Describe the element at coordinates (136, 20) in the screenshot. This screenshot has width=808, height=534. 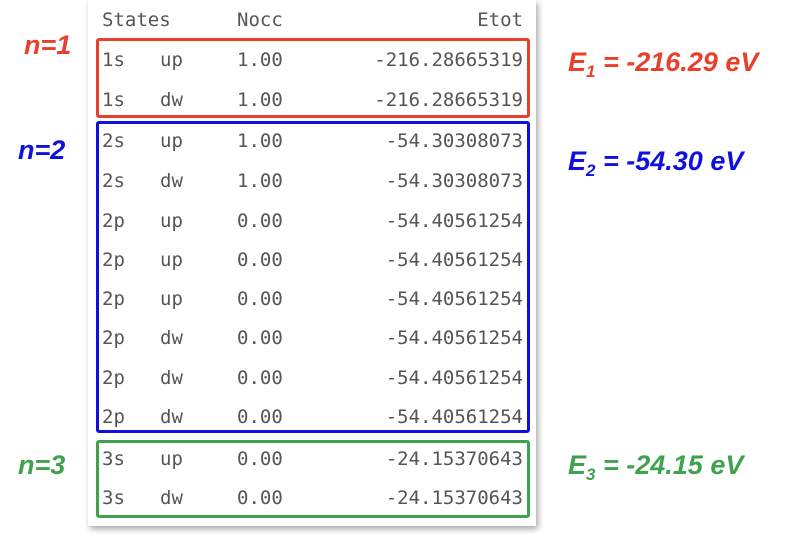
I see `header-states: States` at that location.